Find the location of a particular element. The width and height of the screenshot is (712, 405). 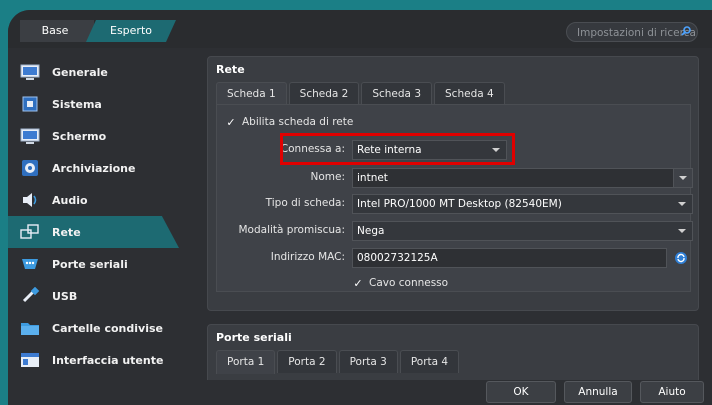

network-panel-title: Rete is located at coordinates (230, 69).